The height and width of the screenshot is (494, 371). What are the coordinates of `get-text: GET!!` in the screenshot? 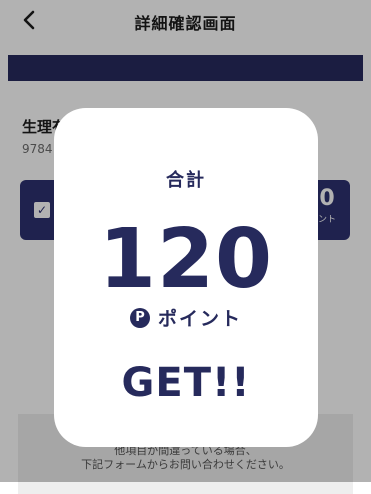 It's located at (186, 383).